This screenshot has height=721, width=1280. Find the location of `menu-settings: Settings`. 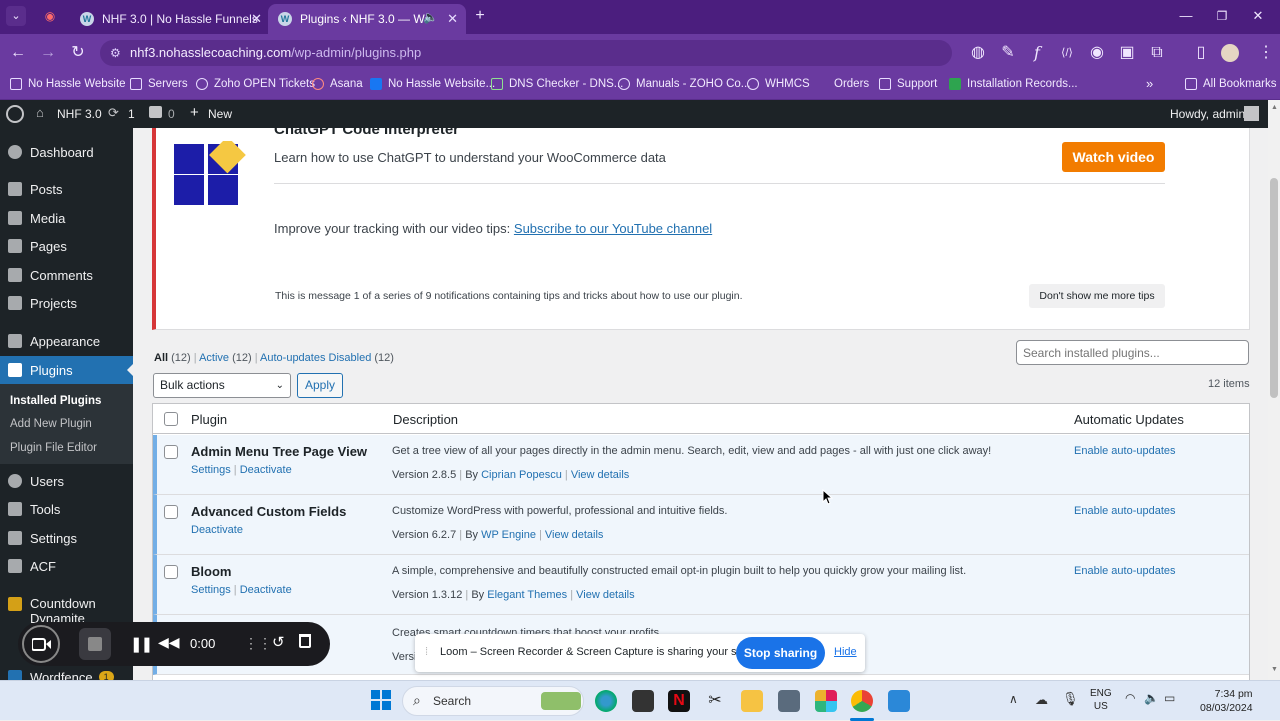

menu-settings: Settings is located at coordinates (66, 538).